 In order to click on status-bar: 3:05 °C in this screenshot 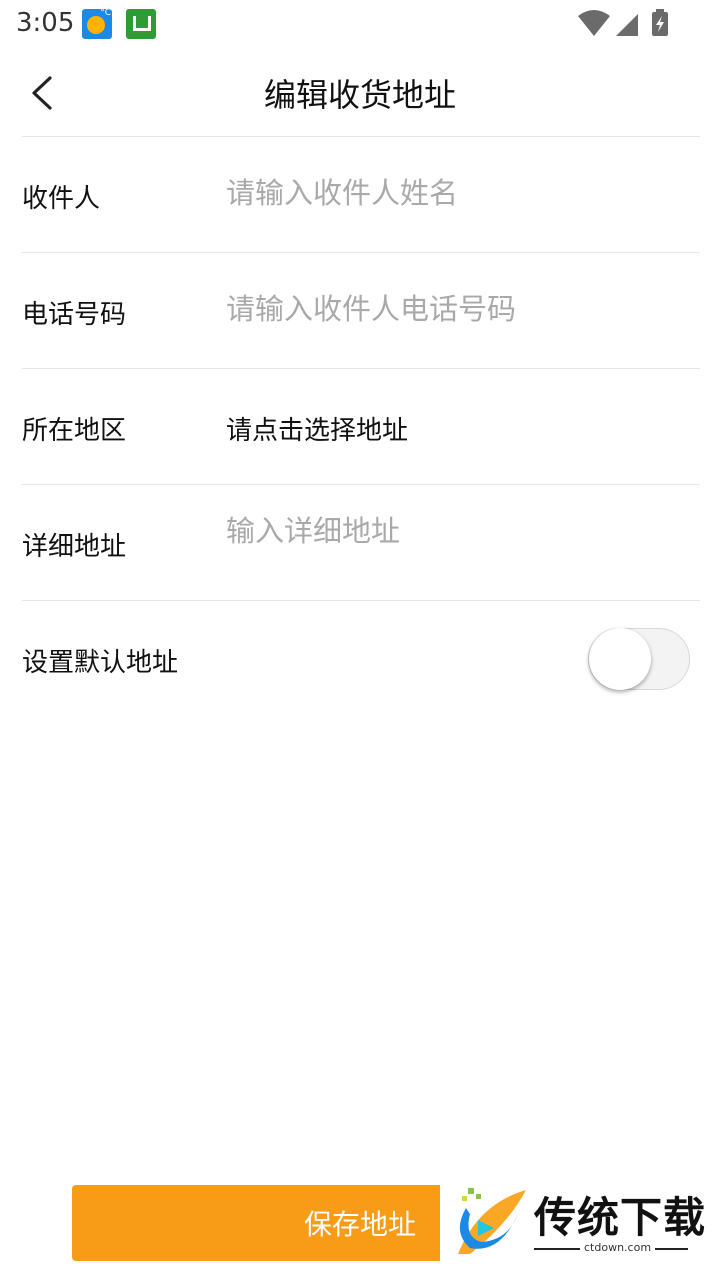, I will do `click(360, 25)`.